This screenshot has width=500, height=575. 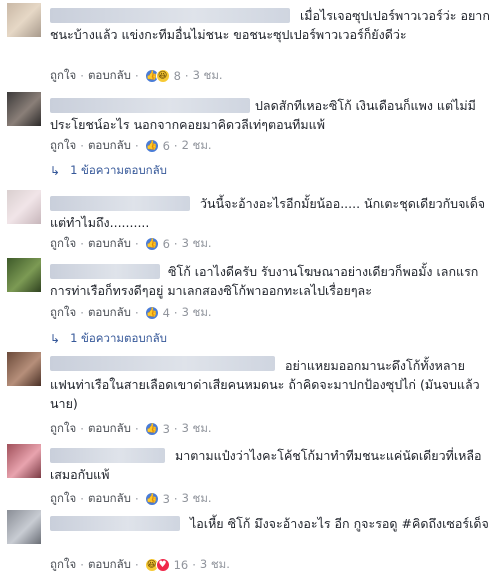 What do you see at coordinates (166, 313) in the screenshot?
I see `reaction-count: 4` at bounding box center [166, 313].